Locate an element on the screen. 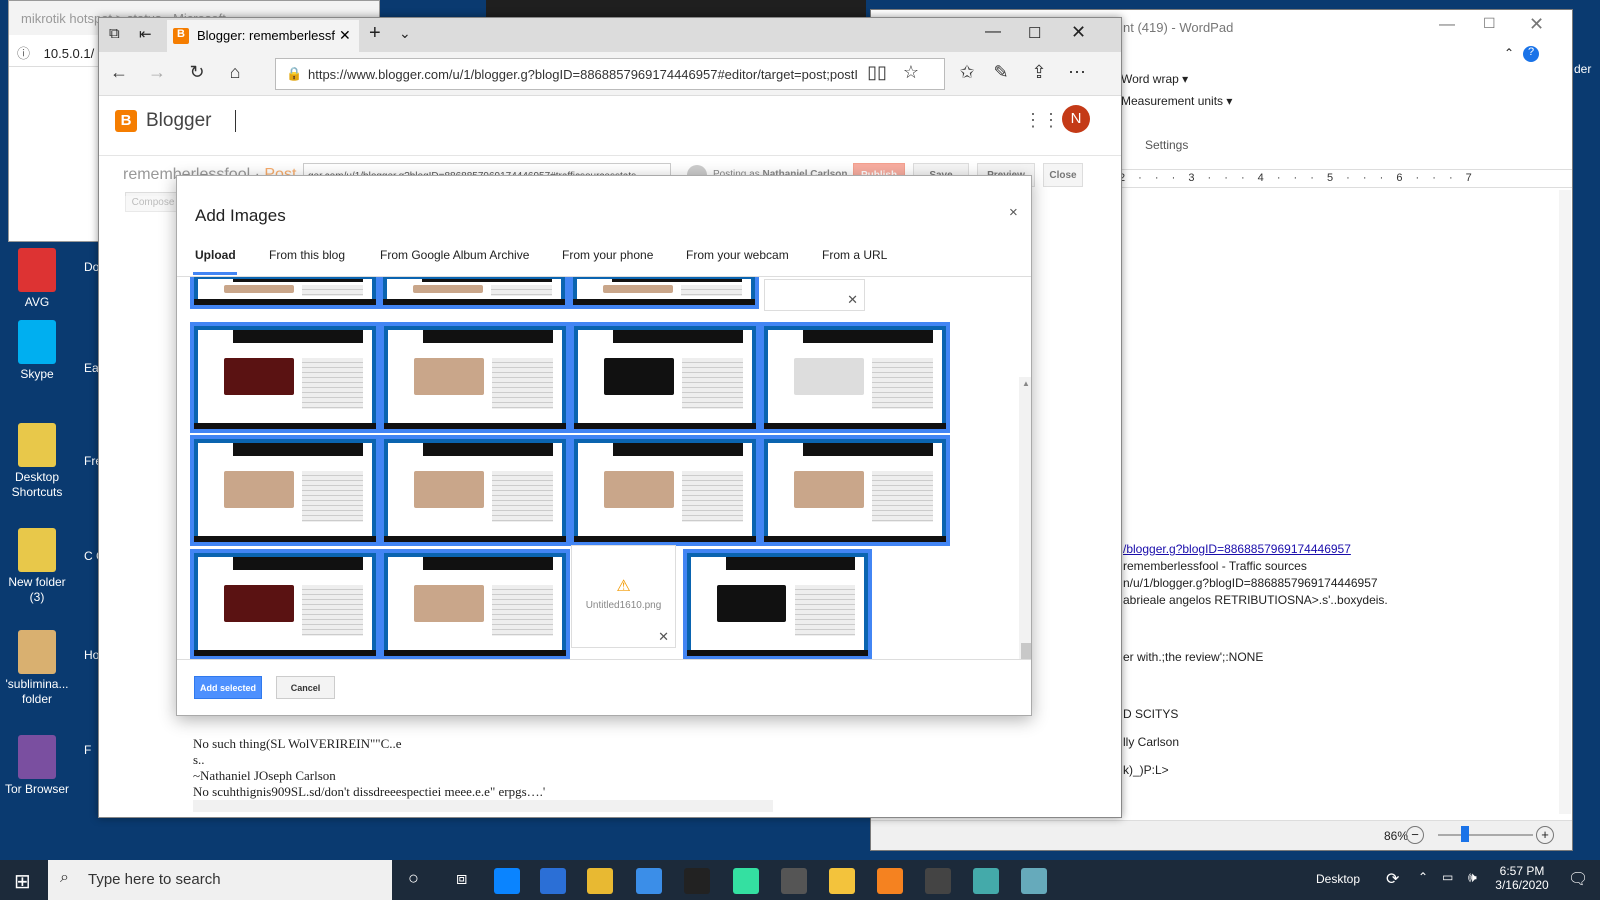  document-line: /blogger.g?blogID=8868857969174446957 is located at coordinates (1237, 549).